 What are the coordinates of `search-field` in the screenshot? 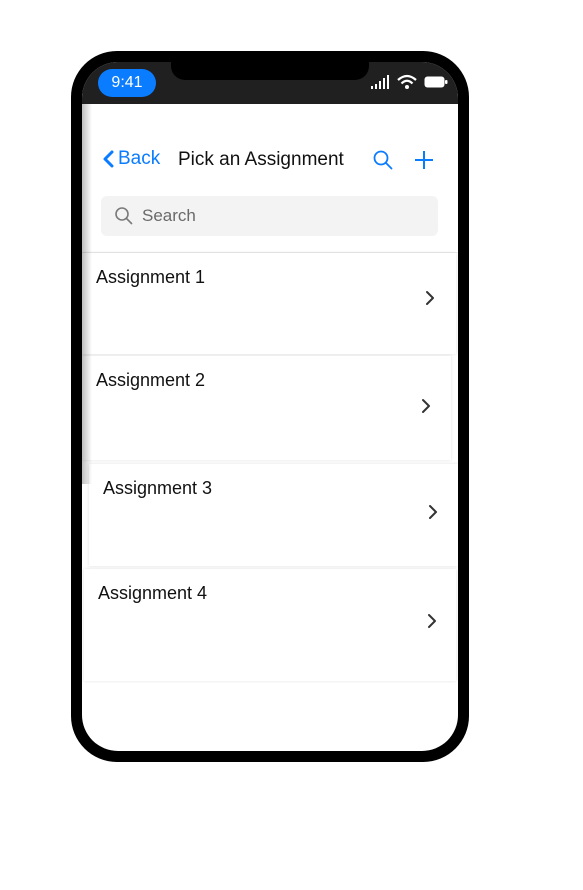 It's located at (269, 216).